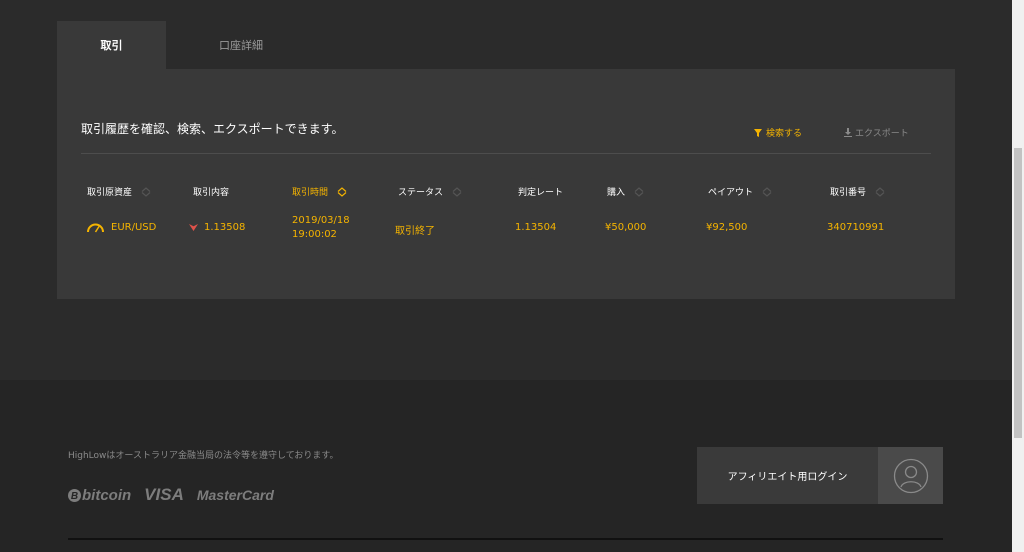  Describe the element at coordinates (727, 227) in the screenshot. I see `cell-payout: ¥92,500` at that location.